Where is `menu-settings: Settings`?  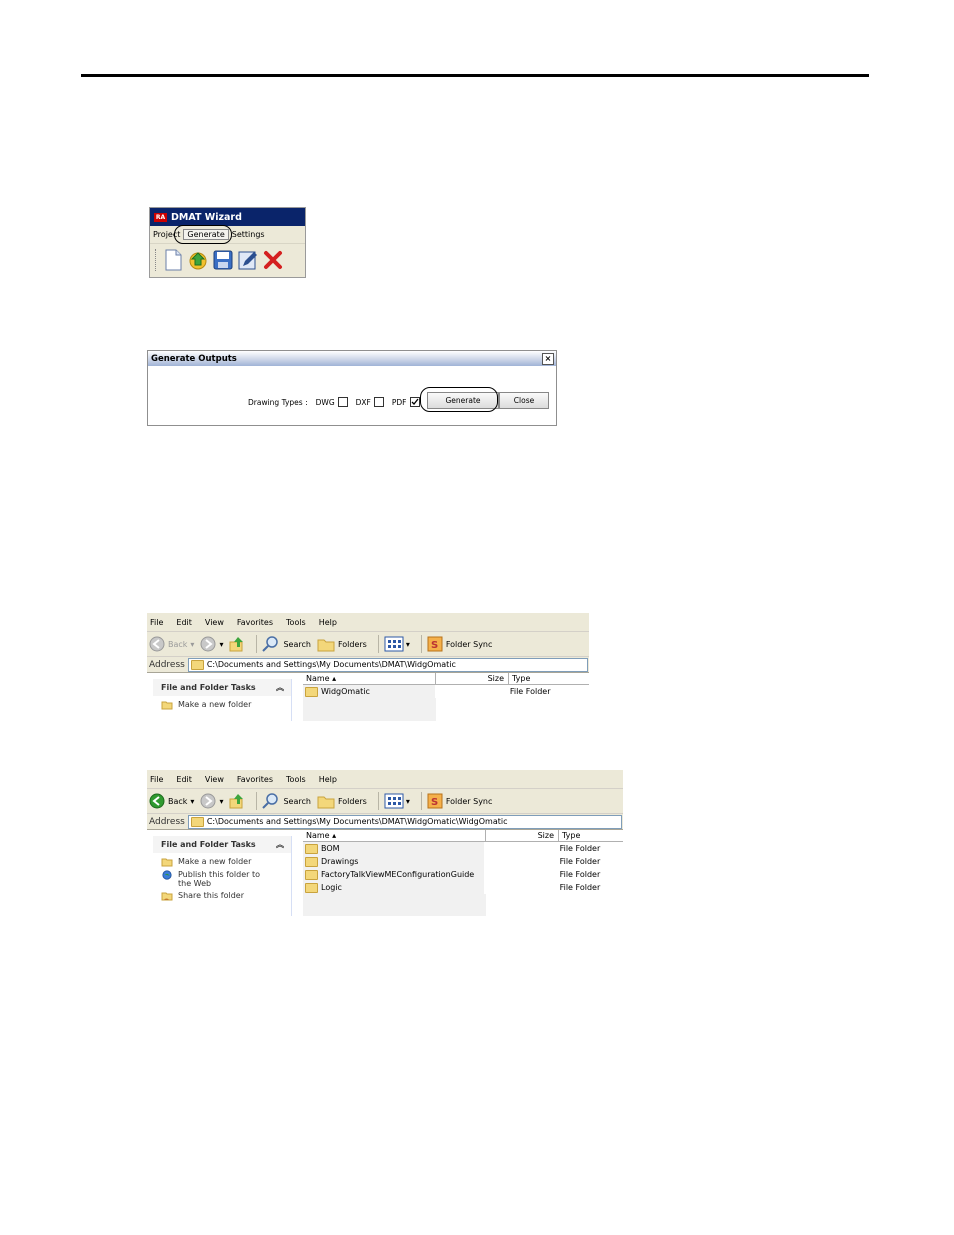 menu-settings: Settings is located at coordinates (248, 234).